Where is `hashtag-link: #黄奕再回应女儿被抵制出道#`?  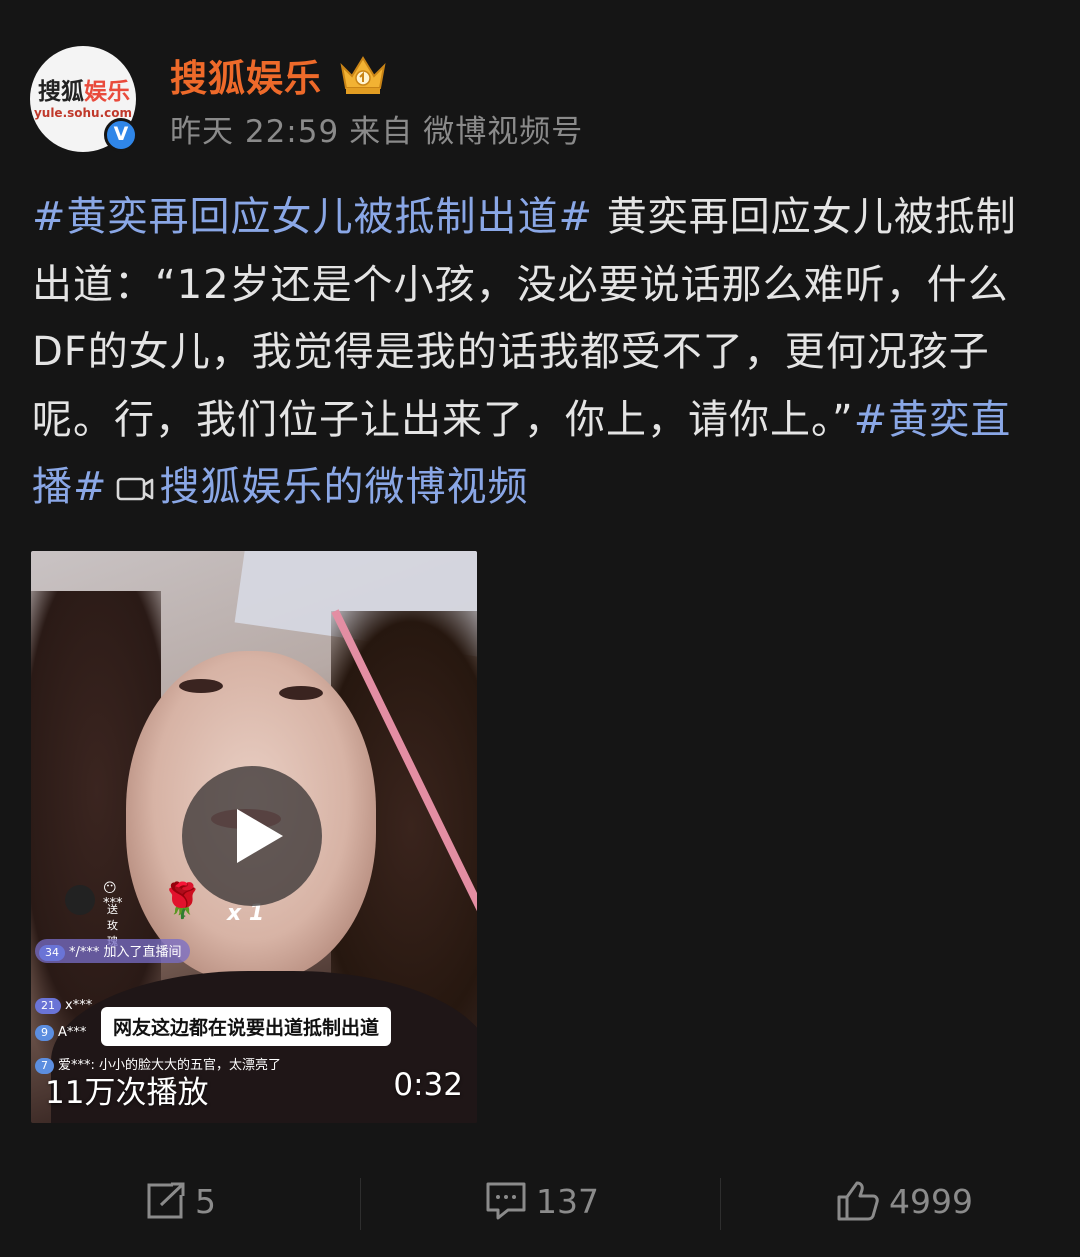 hashtag-link: #黄奕再回应女儿被抵制出道# is located at coordinates (312, 217).